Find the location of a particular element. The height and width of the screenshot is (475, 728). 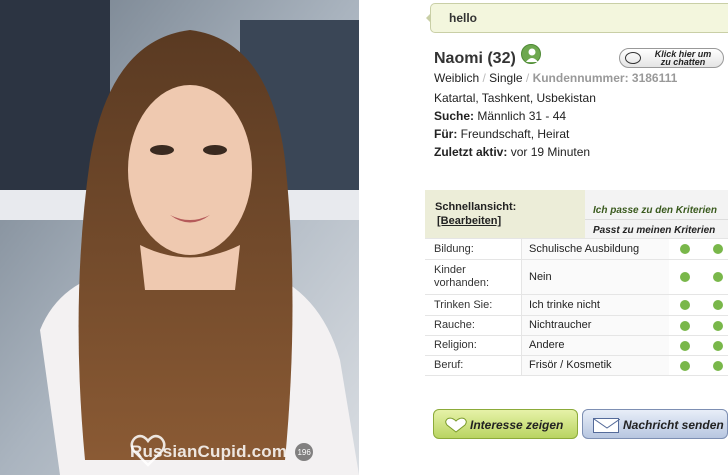

profile-name: Naomi (32) is located at coordinates (475, 58).